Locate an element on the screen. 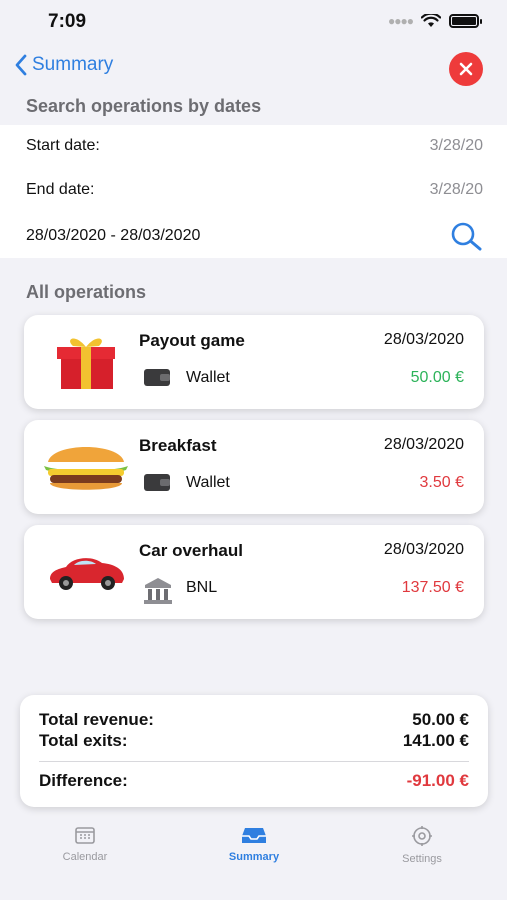  tab-settings: Settings is located at coordinates (422, 845).